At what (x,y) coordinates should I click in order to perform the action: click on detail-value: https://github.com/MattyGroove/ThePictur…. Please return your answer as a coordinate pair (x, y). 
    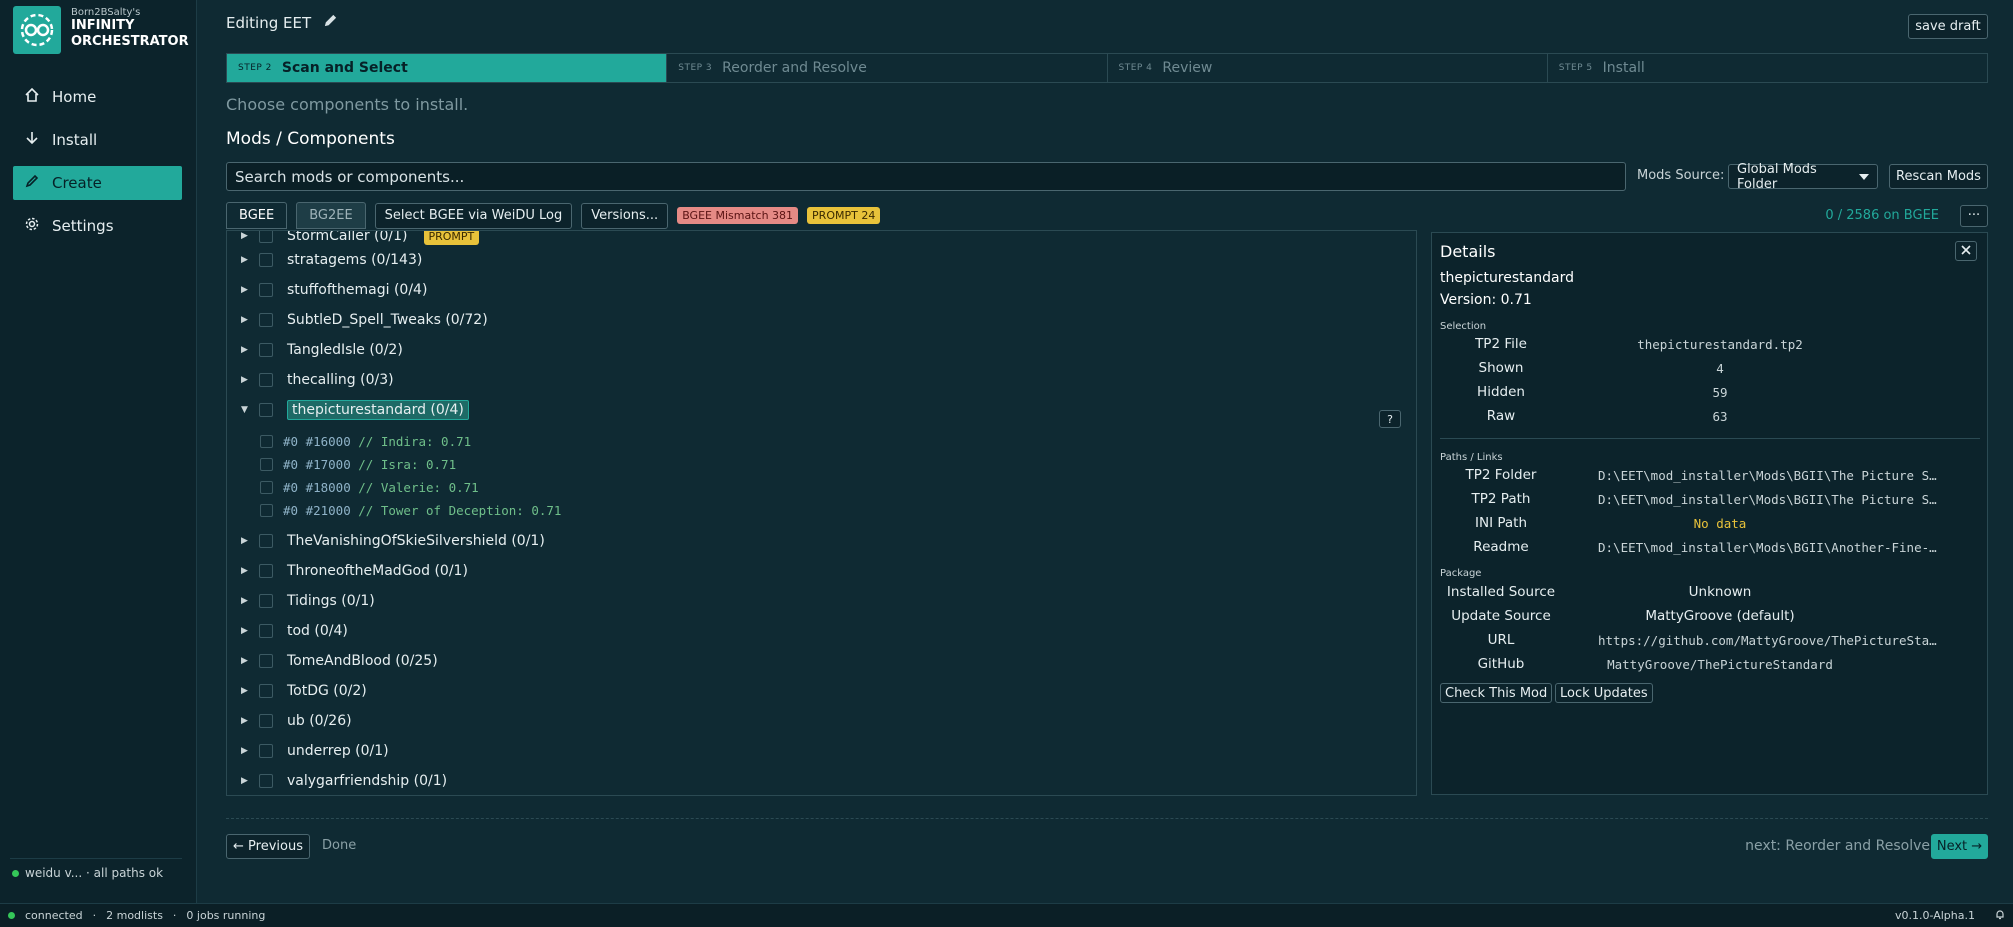
    Looking at the image, I should click on (1755, 640).